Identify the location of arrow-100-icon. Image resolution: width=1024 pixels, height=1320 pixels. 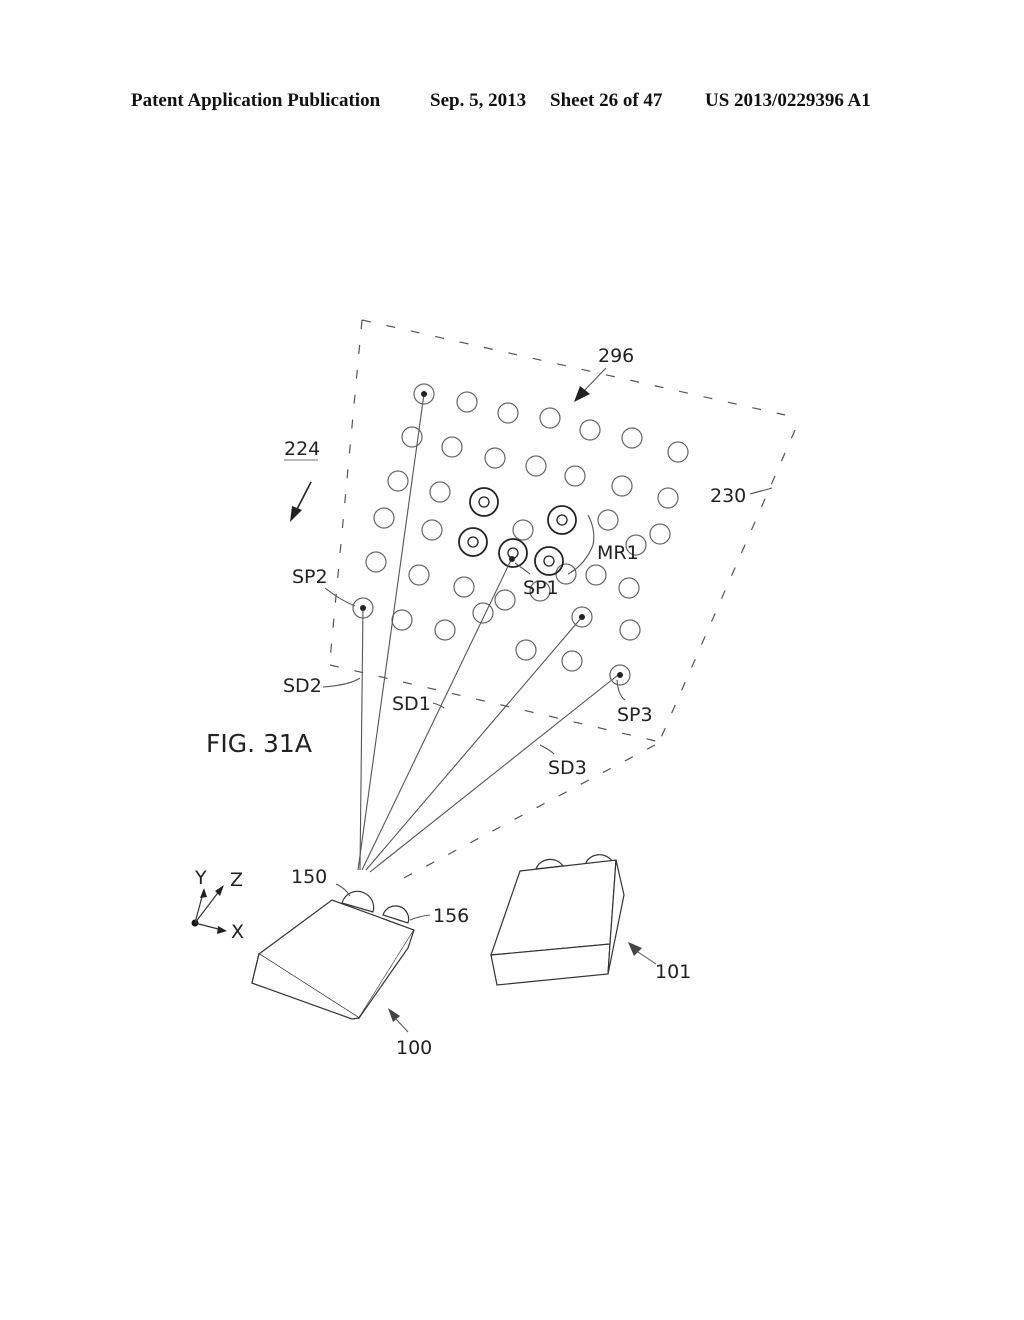
(394, 1015).